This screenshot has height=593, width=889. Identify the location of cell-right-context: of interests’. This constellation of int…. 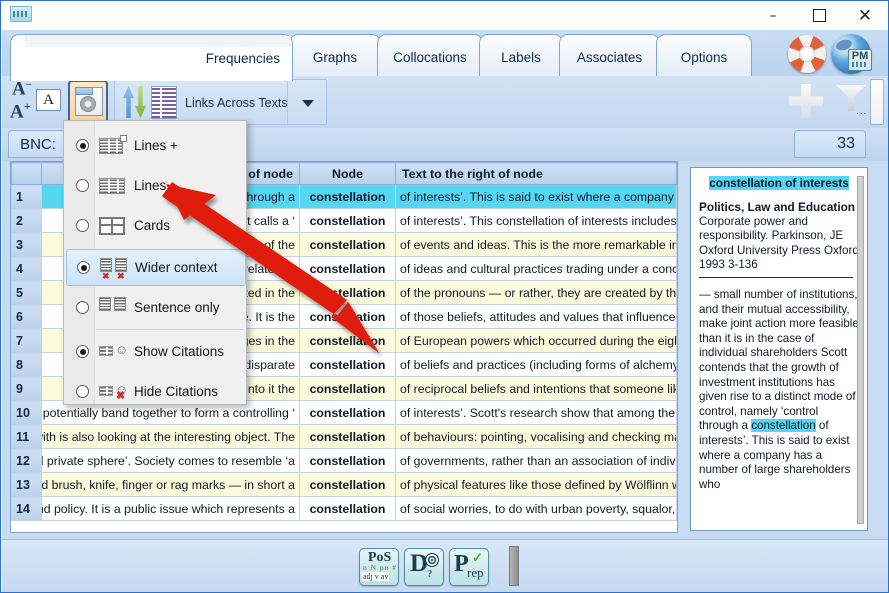
(536, 220).